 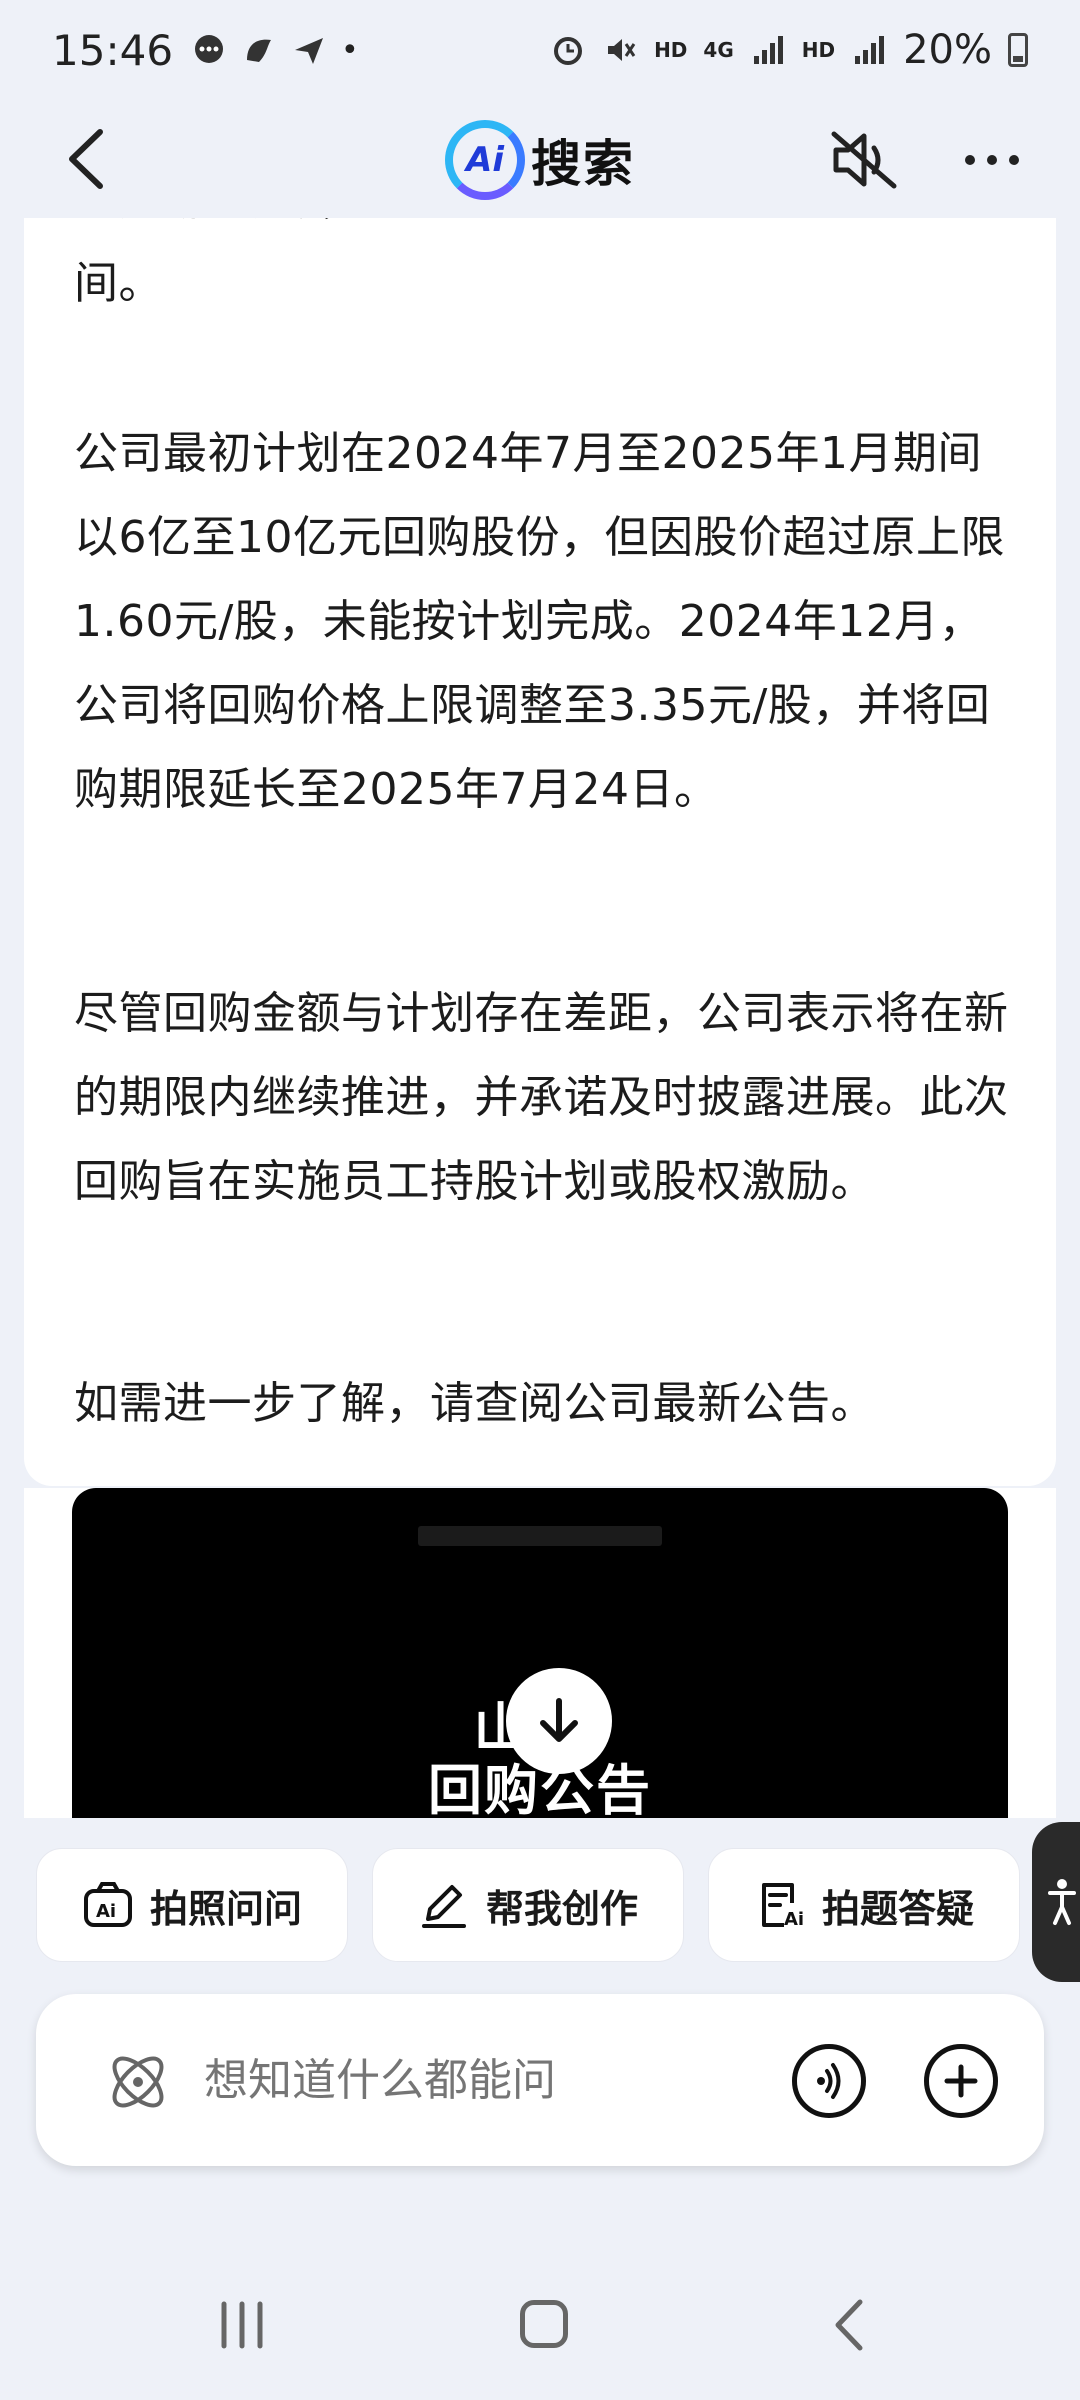 What do you see at coordinates (865, 160) in the screenshot?
I see `speaker-mute-icon` at bounding box center [865, 160].